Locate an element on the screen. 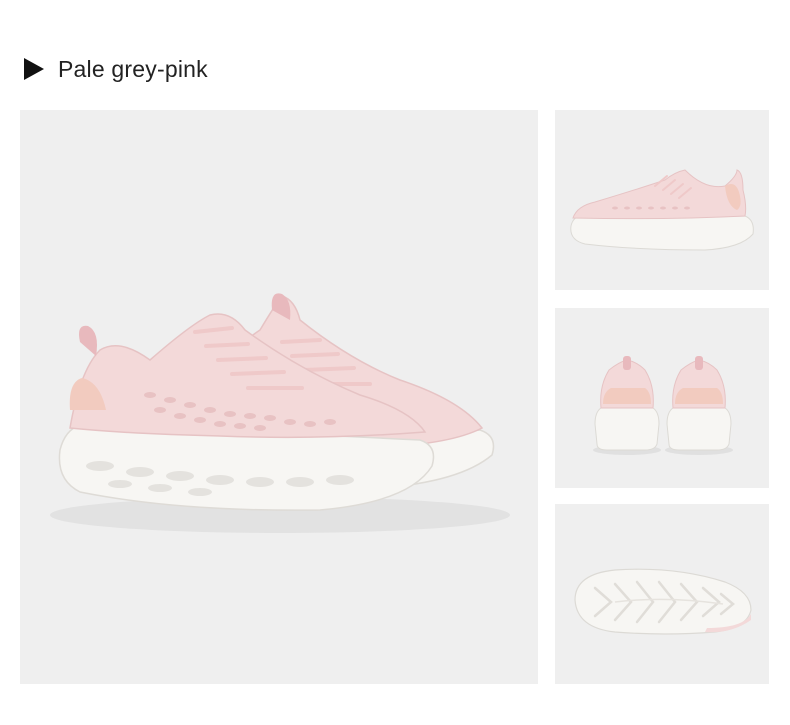  color-heading: Pale grey-pink is located at coordinates (116, 69).